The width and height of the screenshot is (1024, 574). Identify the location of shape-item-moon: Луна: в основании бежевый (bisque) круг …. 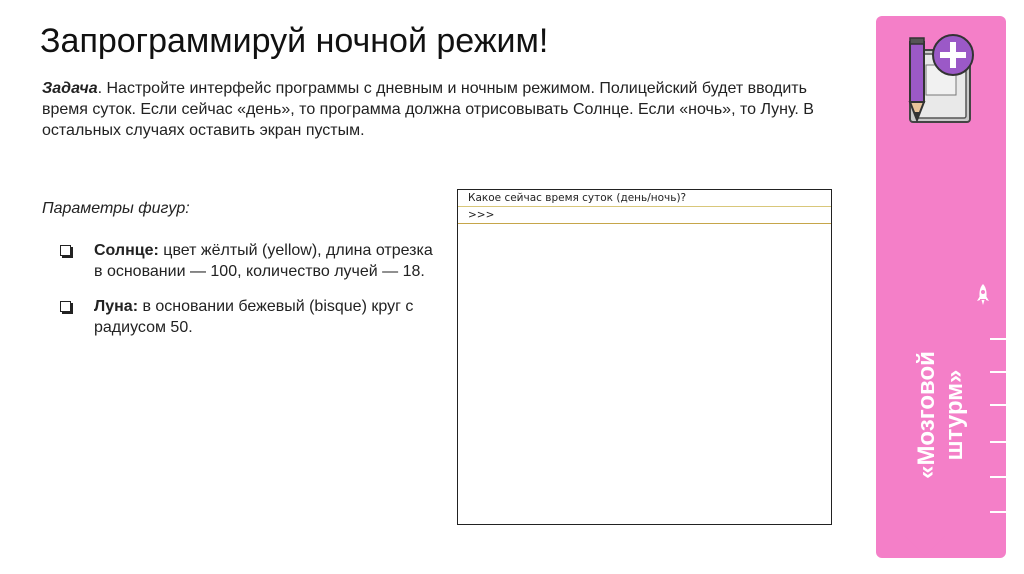
(250, 317).